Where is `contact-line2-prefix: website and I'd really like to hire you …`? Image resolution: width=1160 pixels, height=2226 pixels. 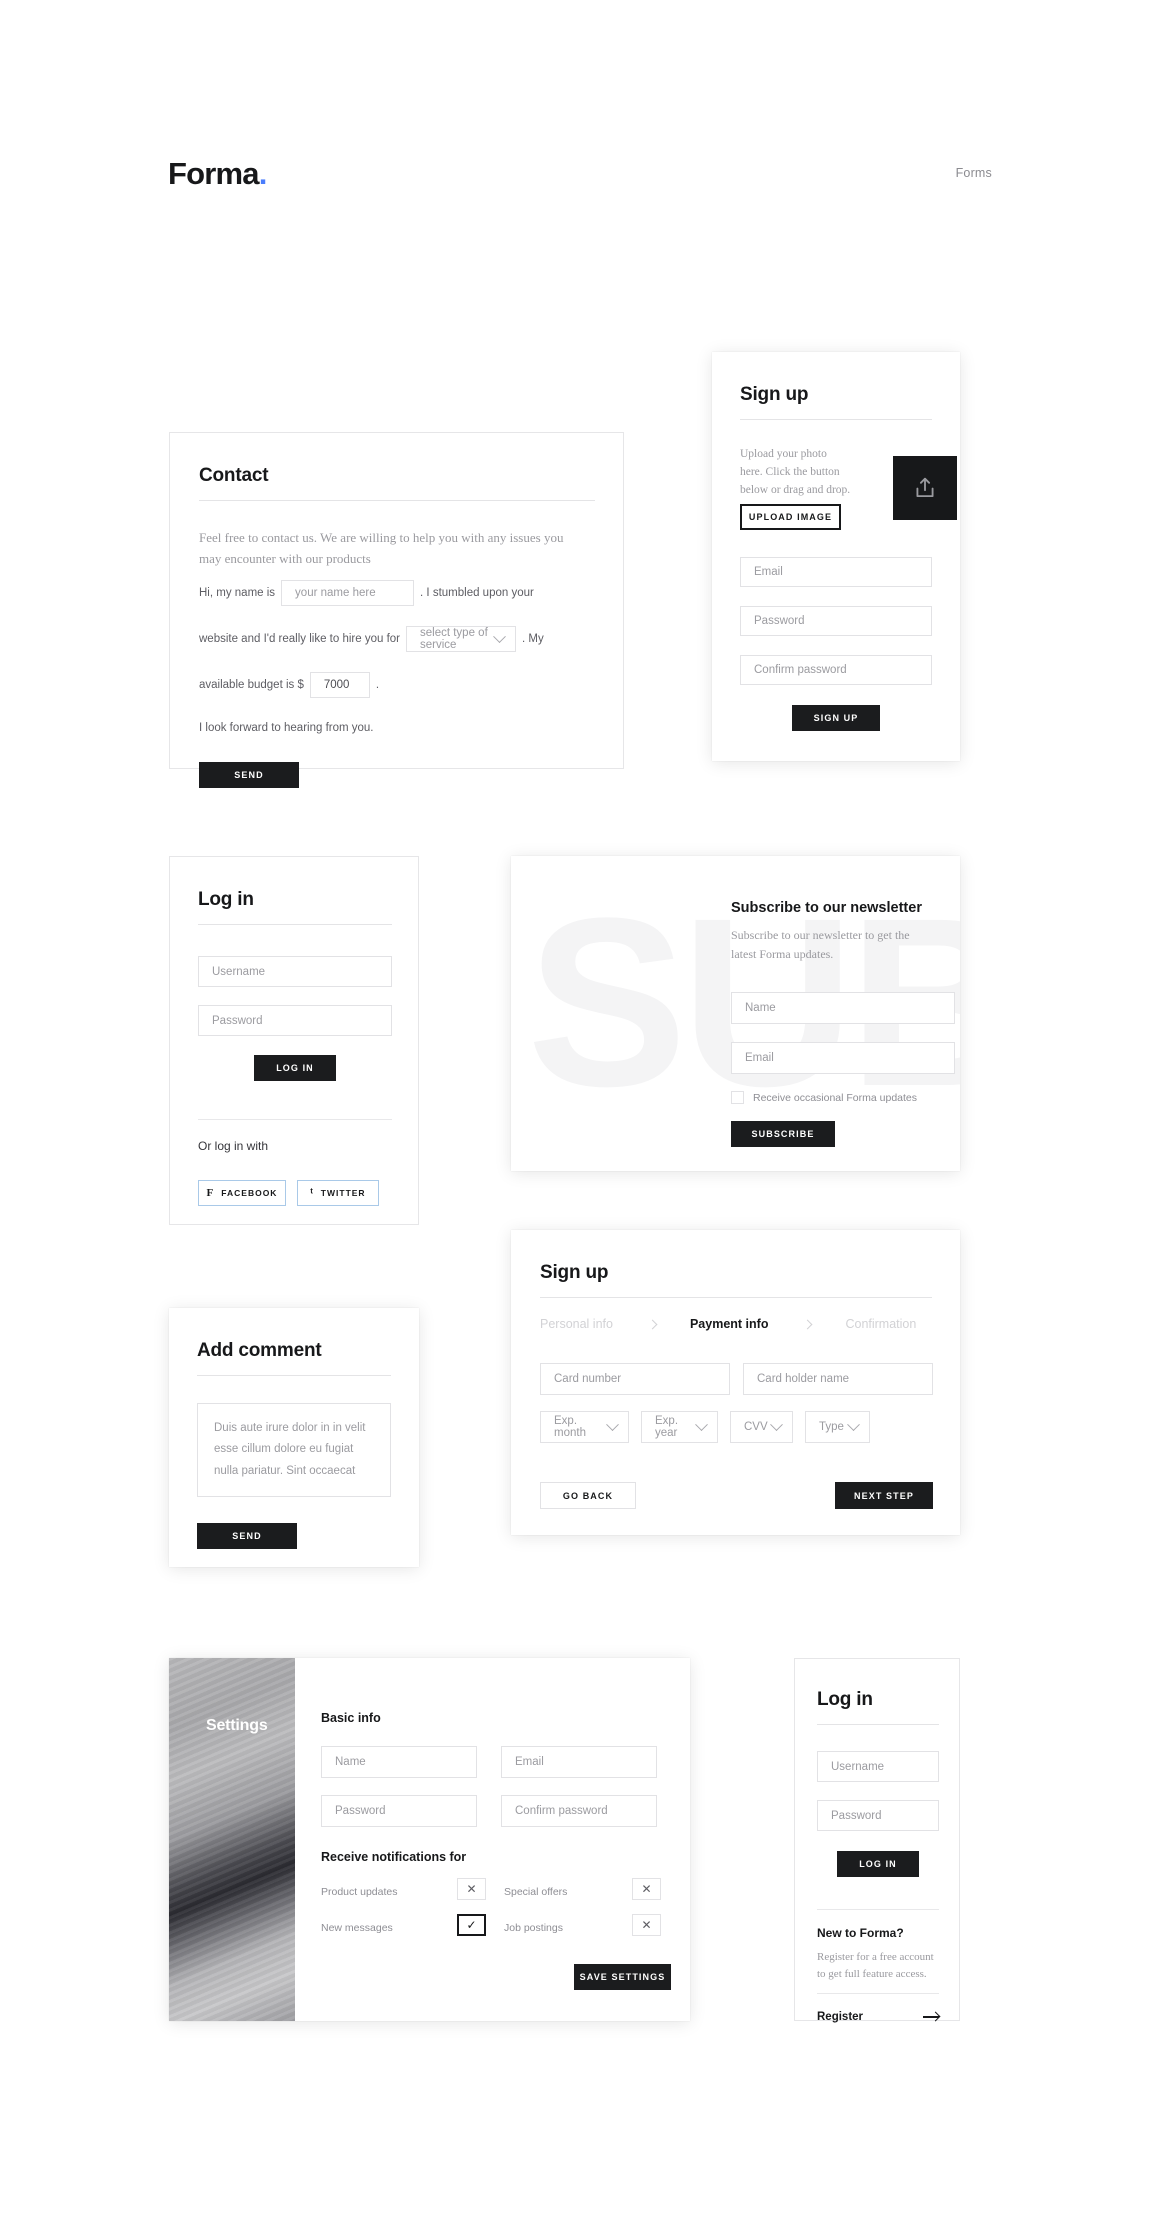 contact-line2-prefix: website and I'd really like to hire you … is located at coordinates (299, 639).